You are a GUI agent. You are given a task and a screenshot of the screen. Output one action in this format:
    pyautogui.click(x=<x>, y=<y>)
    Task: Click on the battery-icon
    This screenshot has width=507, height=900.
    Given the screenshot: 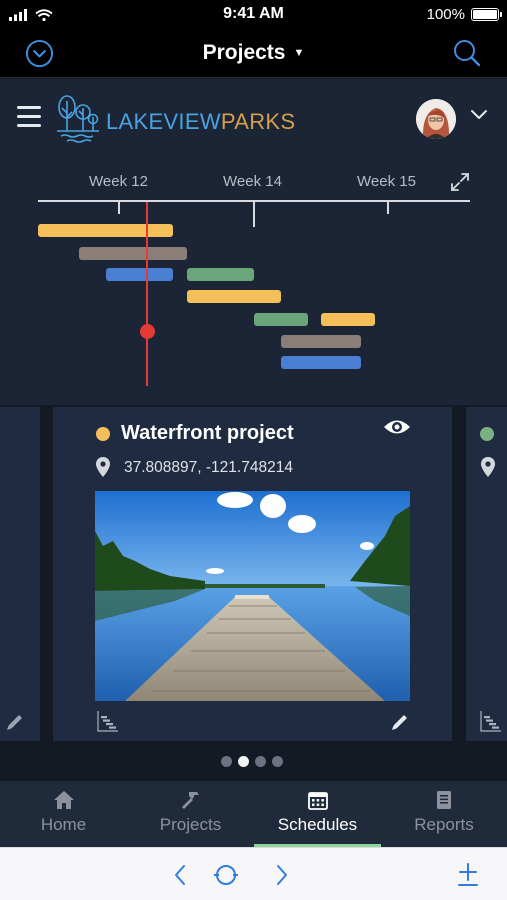 What is the action you would take?
    pyautogui.click(x=486, y=14)
    